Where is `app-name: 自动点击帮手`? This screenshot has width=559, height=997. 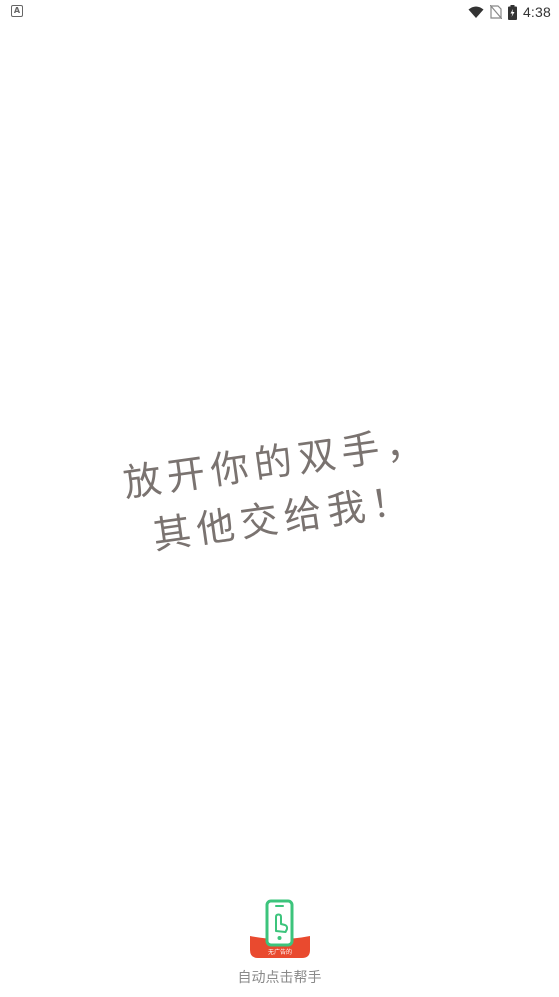 app-name: 自动点击帮手 is located at coordinates (279, 978).